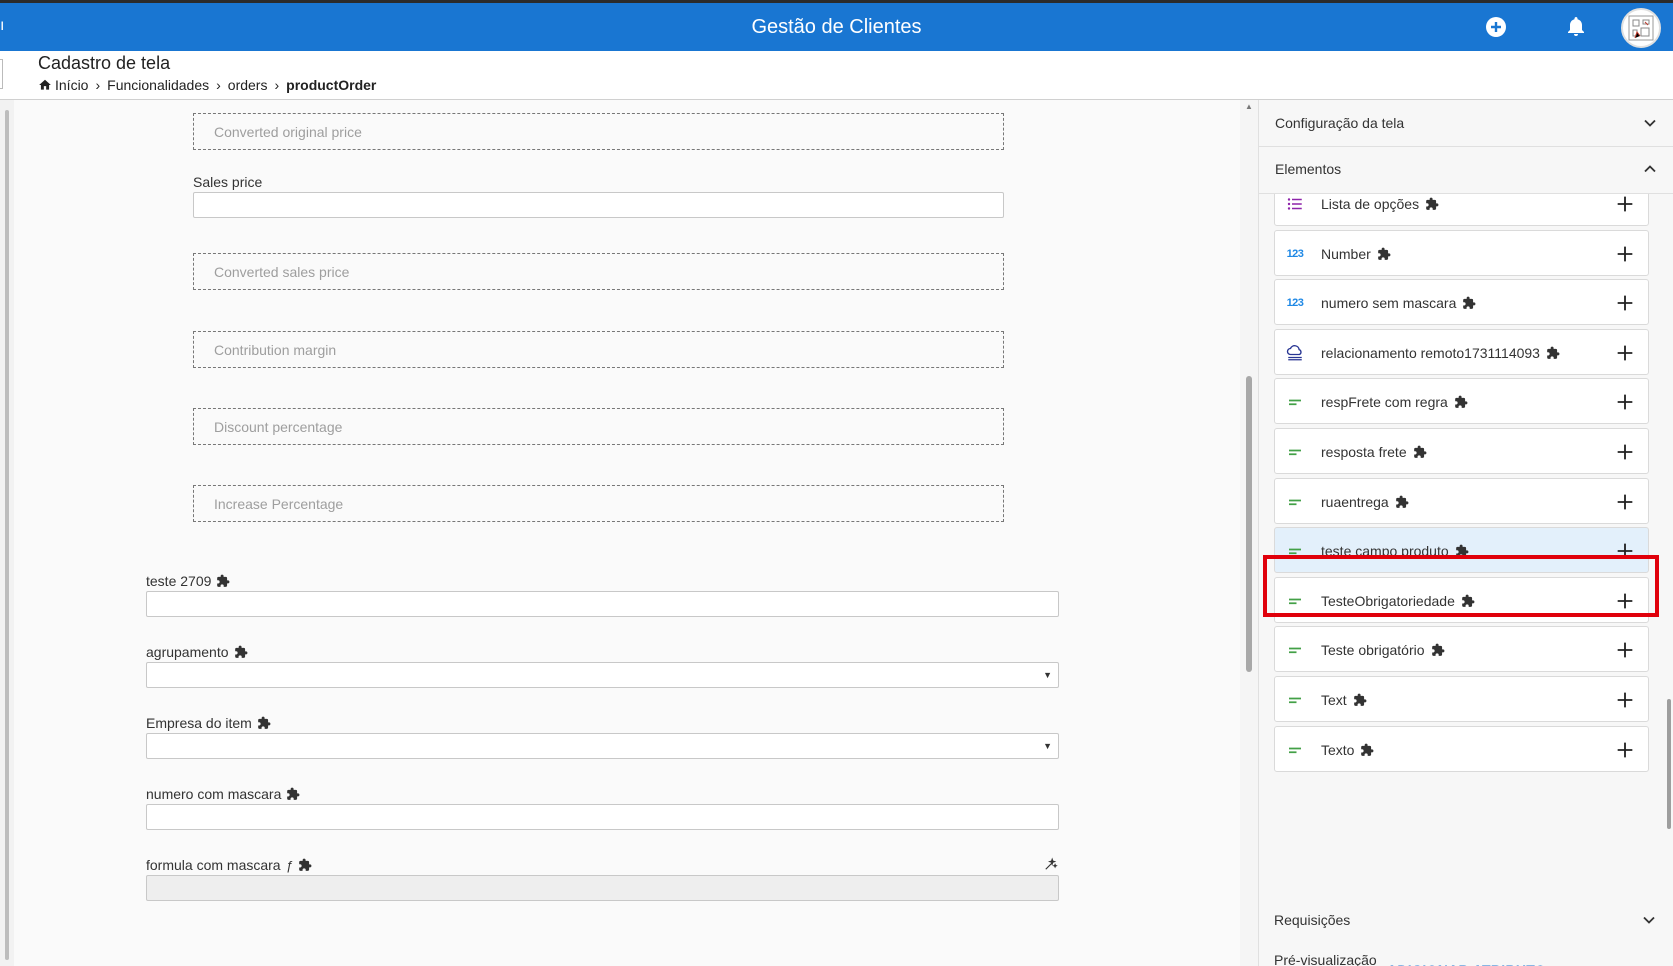  What do you see at coordinates (1394, 402) in the screenshot?
I see `element-item-label: respFrete com regra` at bounding box center [1394, 402].